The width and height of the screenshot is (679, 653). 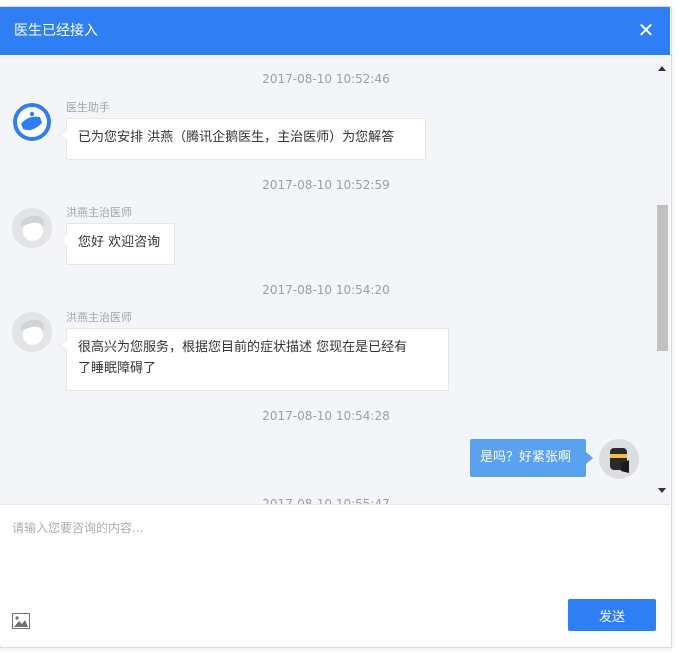 I want to click on message-bubble: 很高兴为您服务，根据您目前的症状描述 您现在是已经有 了睡眠障碍了, so click(x=254, y=359).